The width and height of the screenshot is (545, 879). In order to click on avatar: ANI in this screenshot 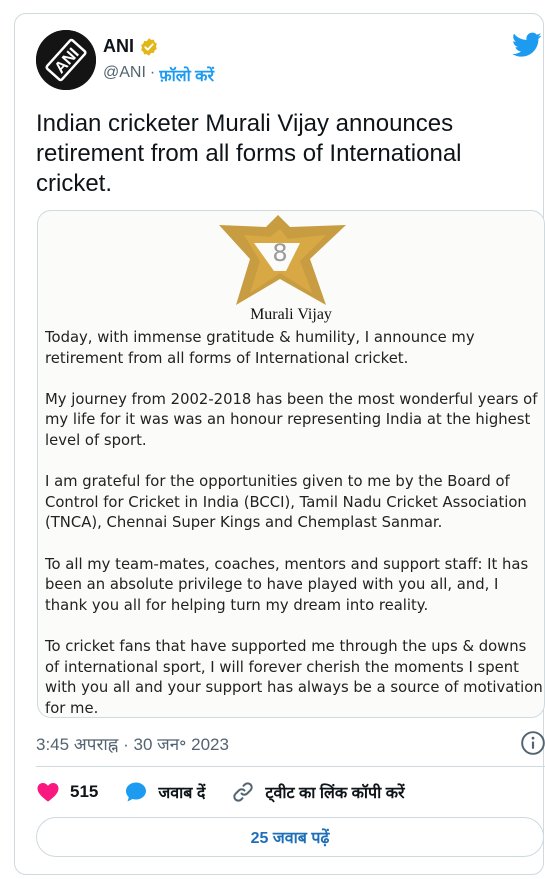, I will do `click(66, 60)`.